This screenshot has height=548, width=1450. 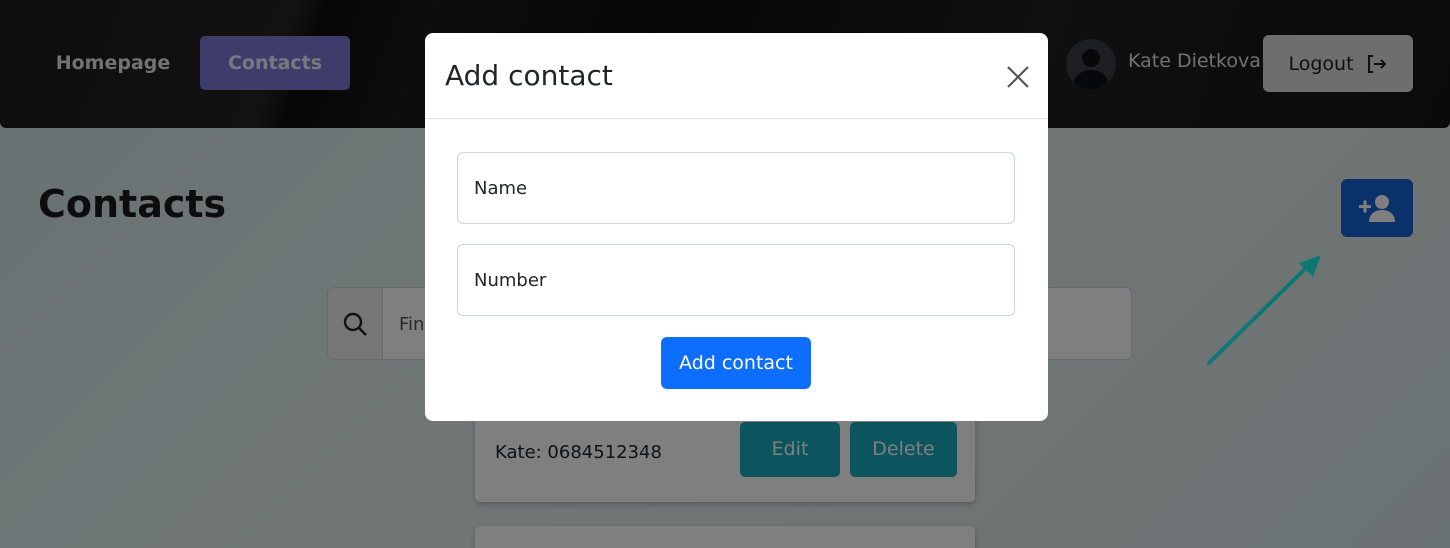 What do you see at coordinates (736, 280) in the screenshot?
I see `number-field: Number` at bounding box center [736, 280].